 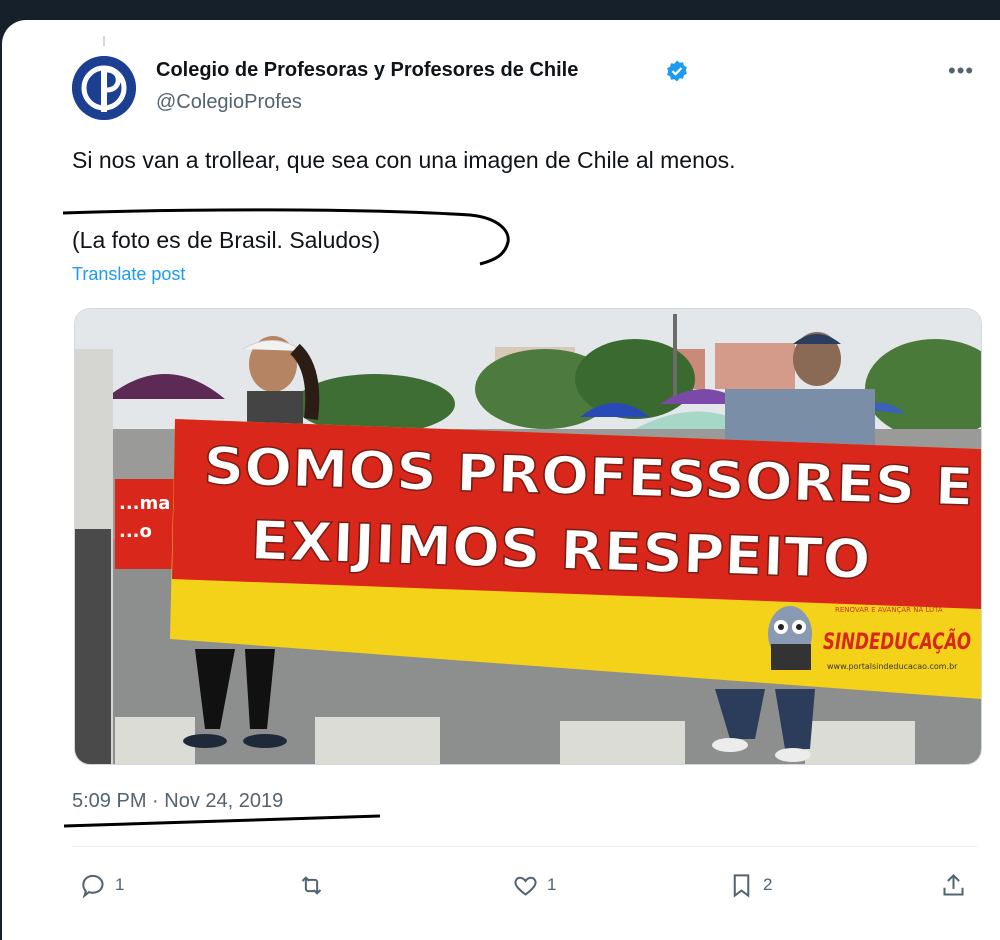 I want to click on like-count: 1, so click(x=552, y=884).